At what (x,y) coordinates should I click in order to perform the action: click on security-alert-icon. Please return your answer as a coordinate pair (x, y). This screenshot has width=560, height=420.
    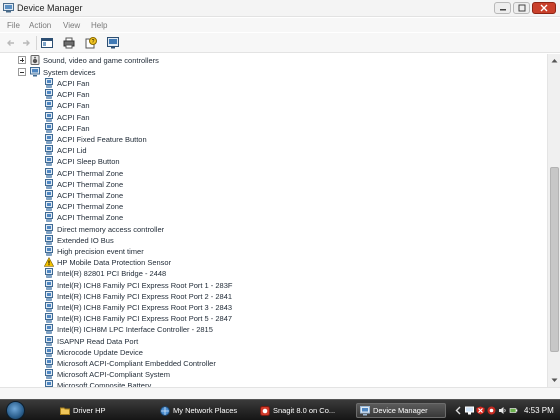
    Looking at the image, I should click on (480, 410).